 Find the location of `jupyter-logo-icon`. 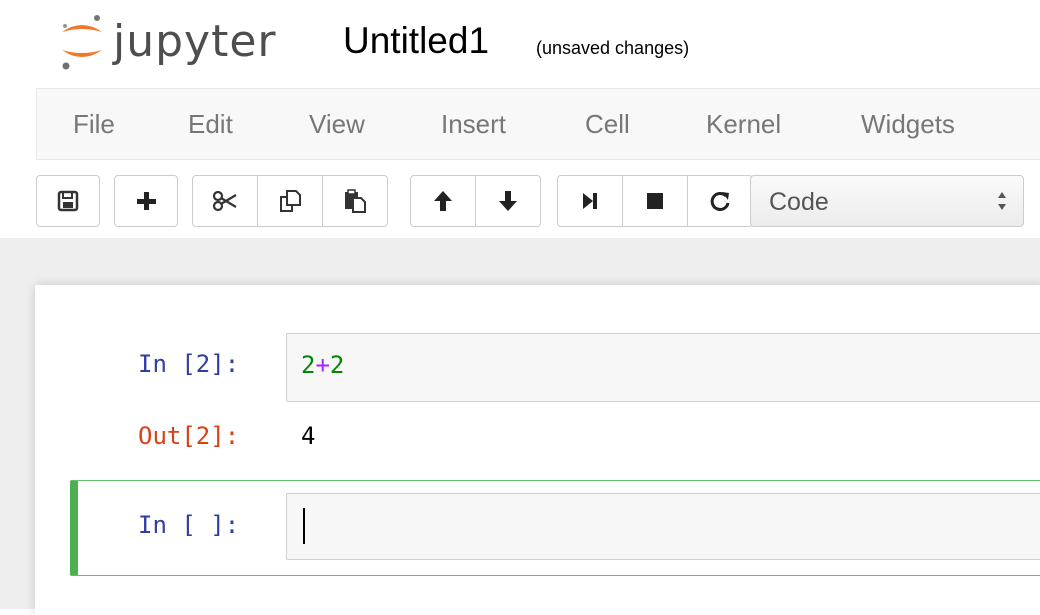

jupyter-logo-icon is located at coordinates (82, 42).